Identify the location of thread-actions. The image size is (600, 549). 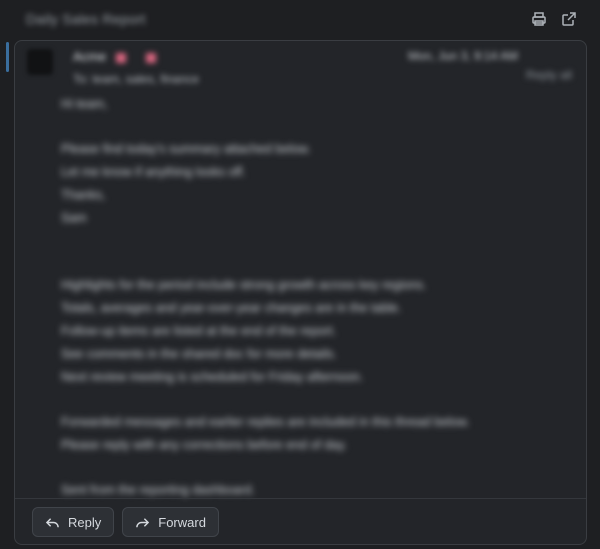
(554, 19).